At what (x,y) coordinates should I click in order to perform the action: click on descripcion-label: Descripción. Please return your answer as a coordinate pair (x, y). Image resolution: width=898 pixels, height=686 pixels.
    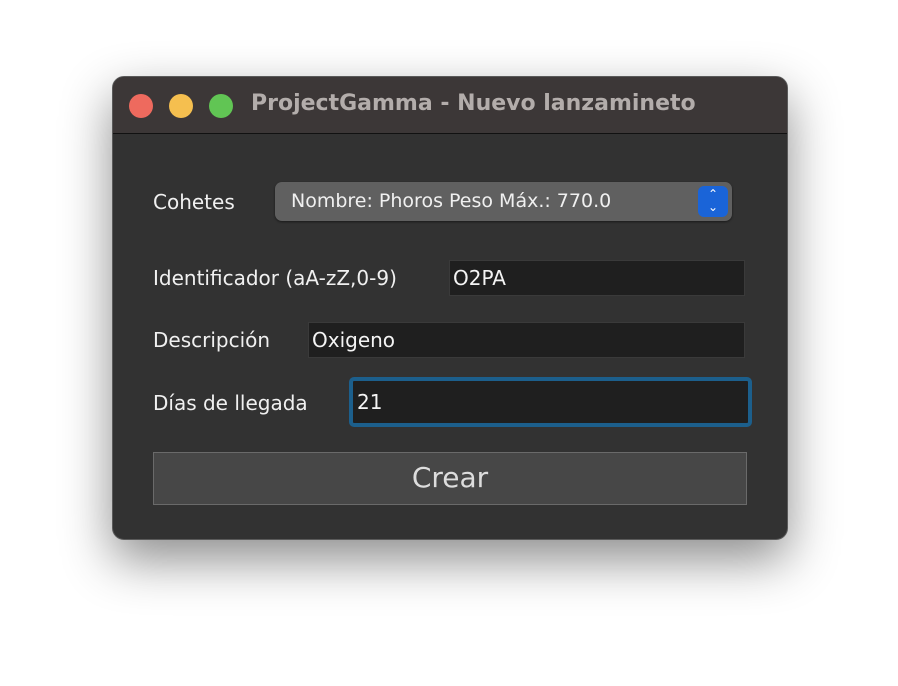
    Looking at the image, I should click on (212, 340).